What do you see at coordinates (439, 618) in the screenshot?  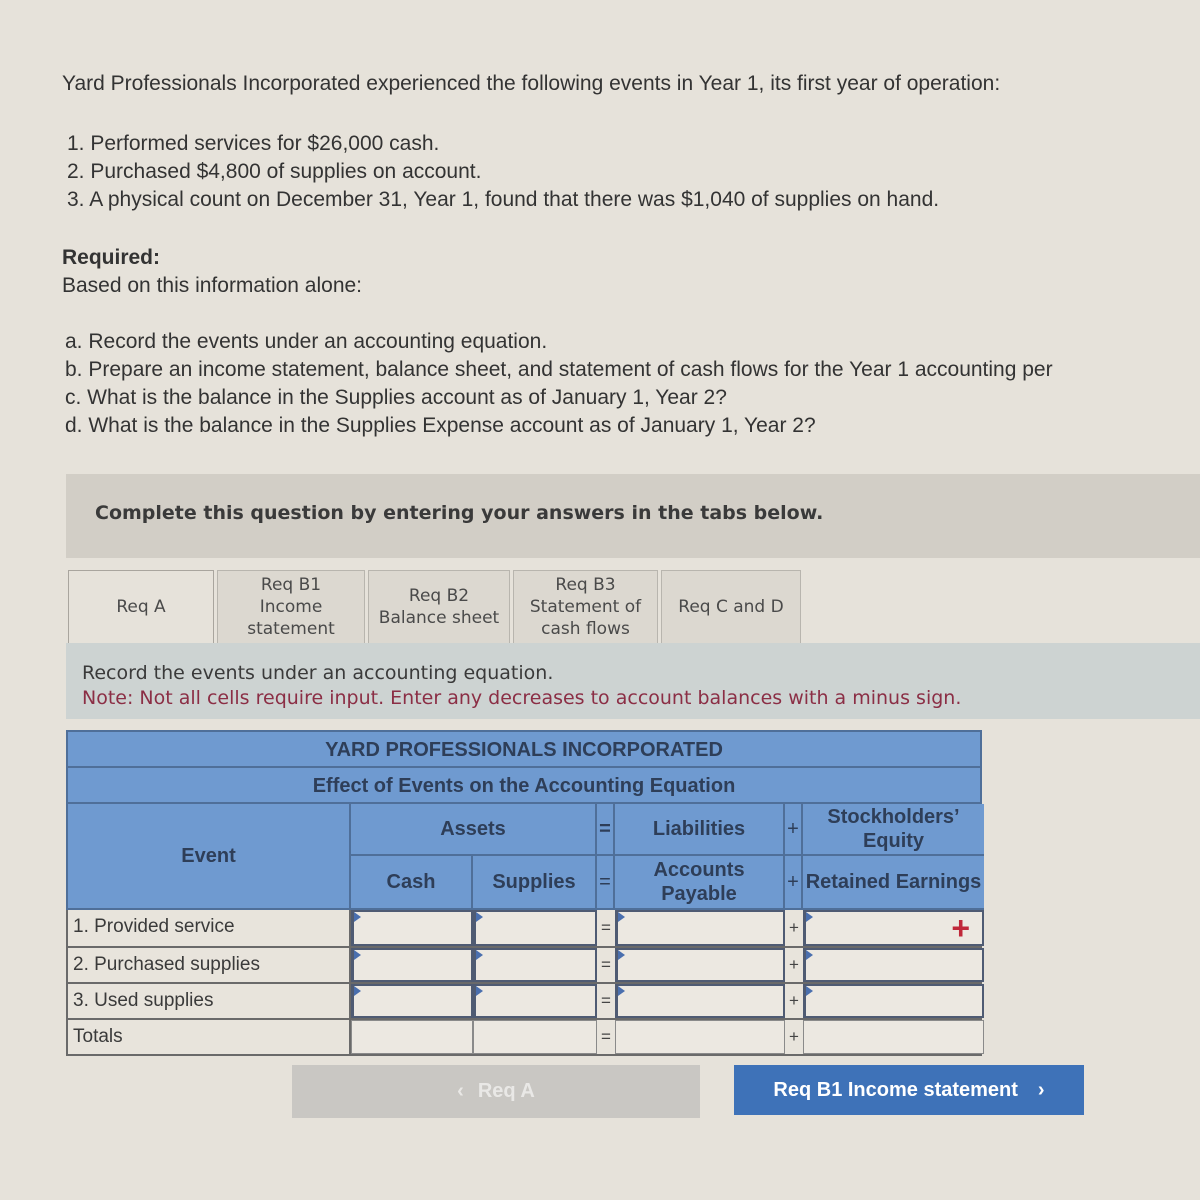 I see `tab-label-line: Balance sheet` at bounding box center [439, 618].